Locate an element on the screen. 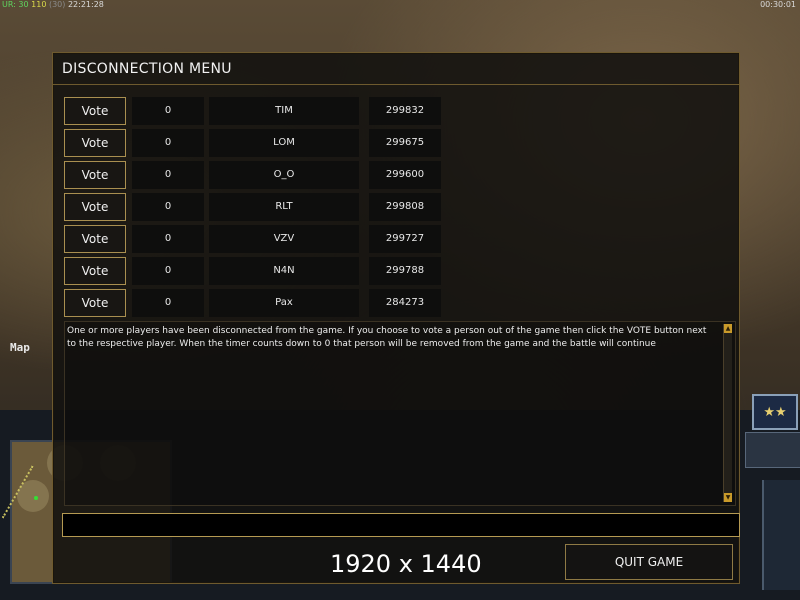 This screenshot has width=800, height=600. player-timer: 299675 is located at coordinates (405, 143).